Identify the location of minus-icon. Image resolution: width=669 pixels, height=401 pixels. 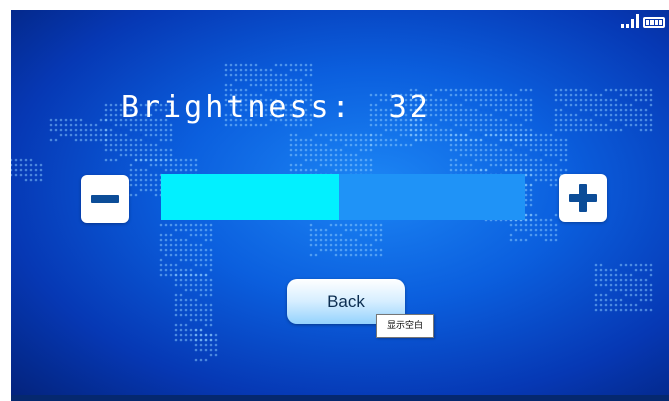
(105, 199).